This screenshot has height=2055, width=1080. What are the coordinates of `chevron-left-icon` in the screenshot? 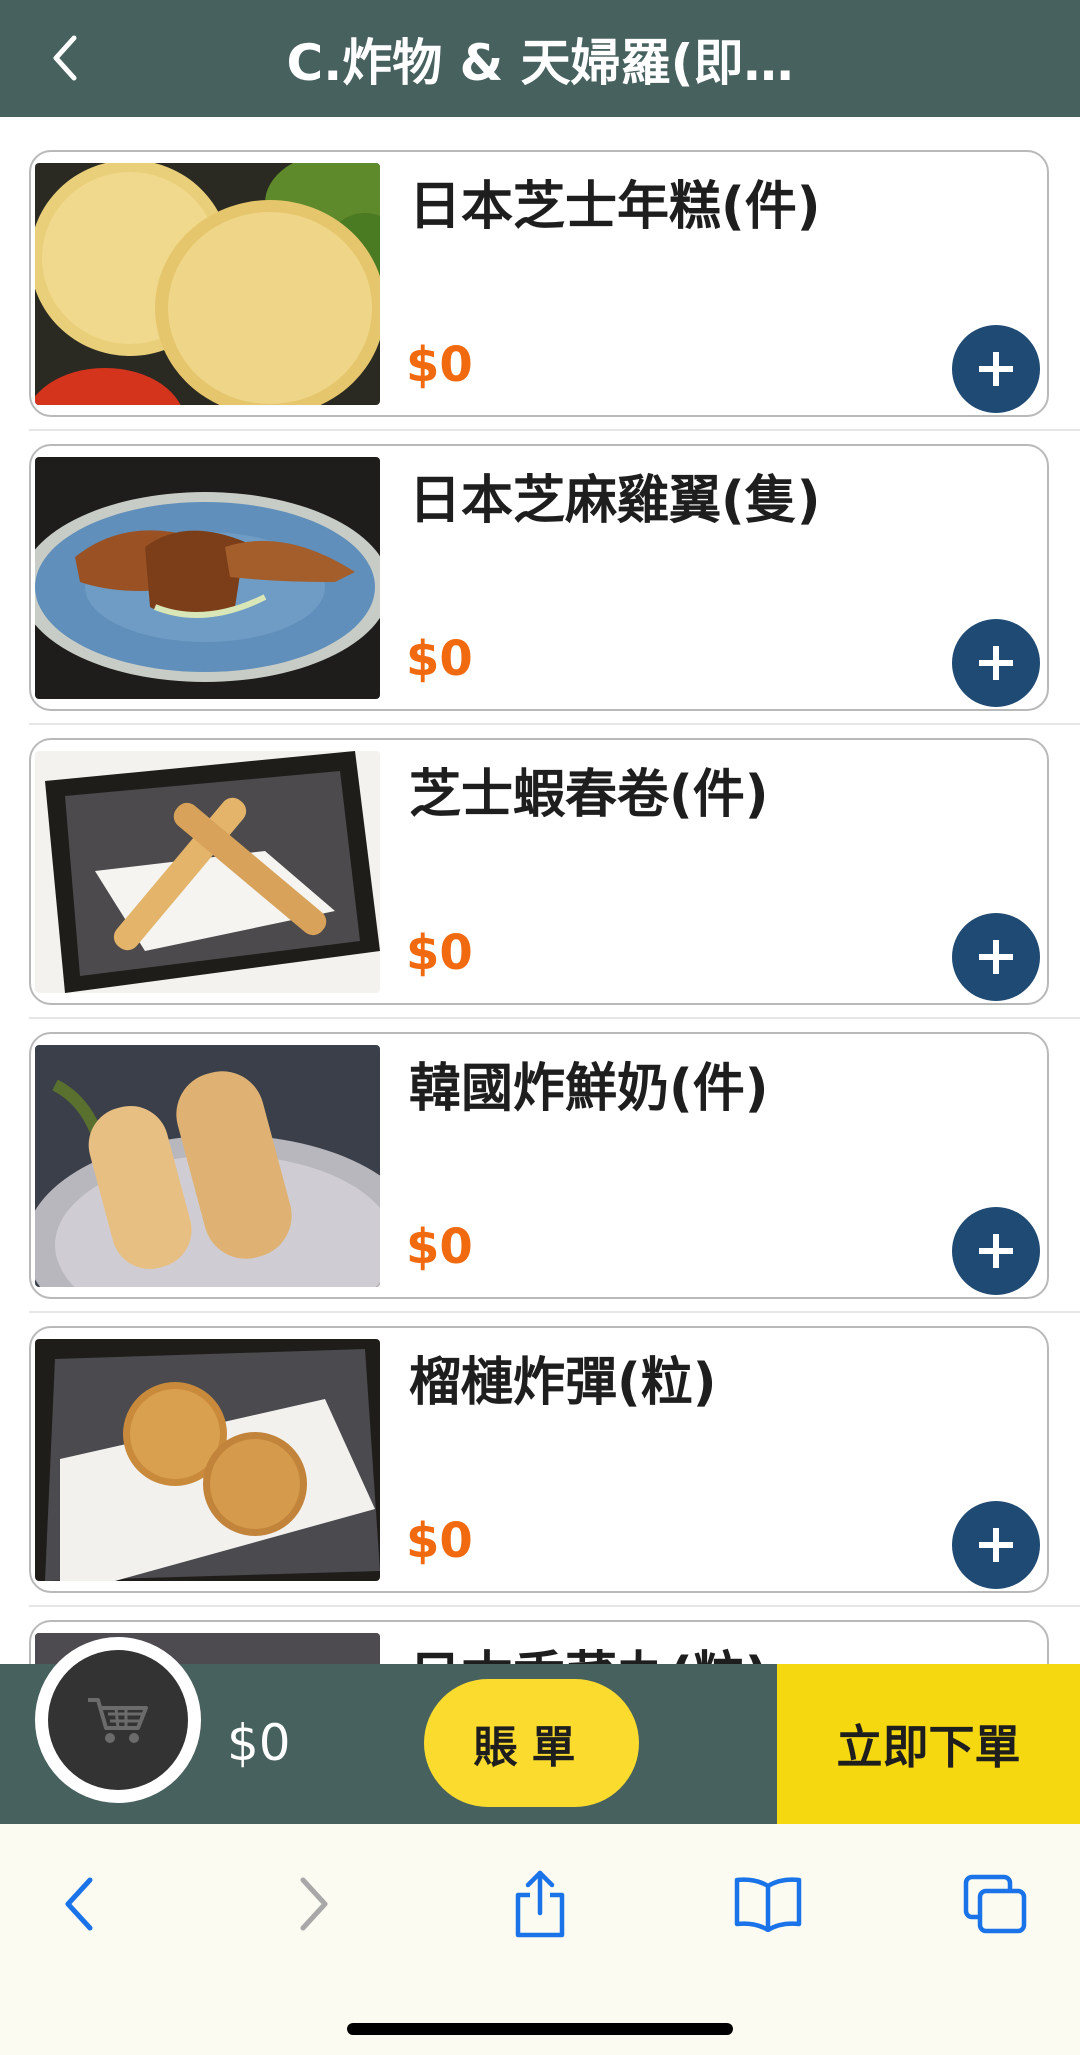 It's located at (65, 58).